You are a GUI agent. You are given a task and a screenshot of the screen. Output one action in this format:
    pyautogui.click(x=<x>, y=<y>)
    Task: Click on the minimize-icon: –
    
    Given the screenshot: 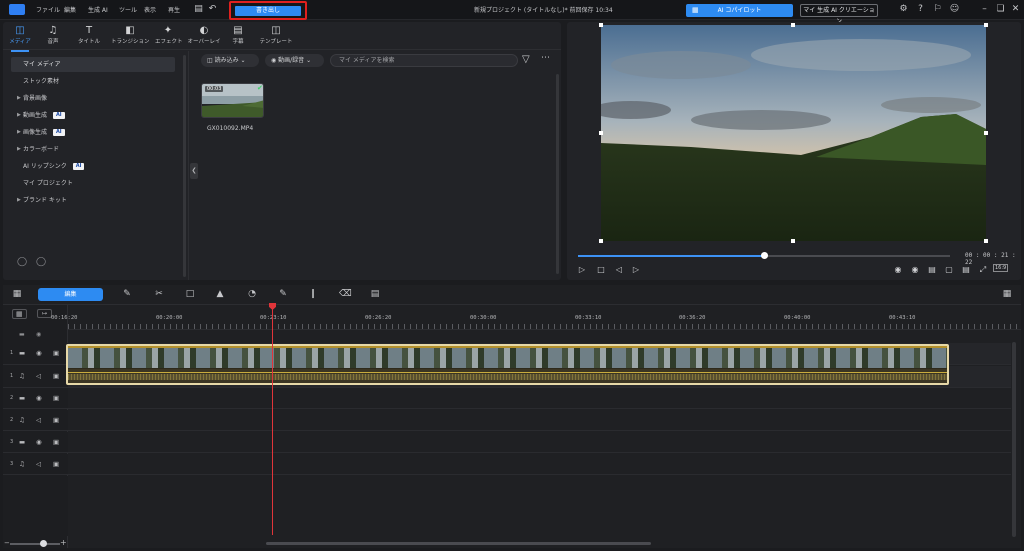 What is the action you would take?
    pyautogui.click(x=984, y=9)
    